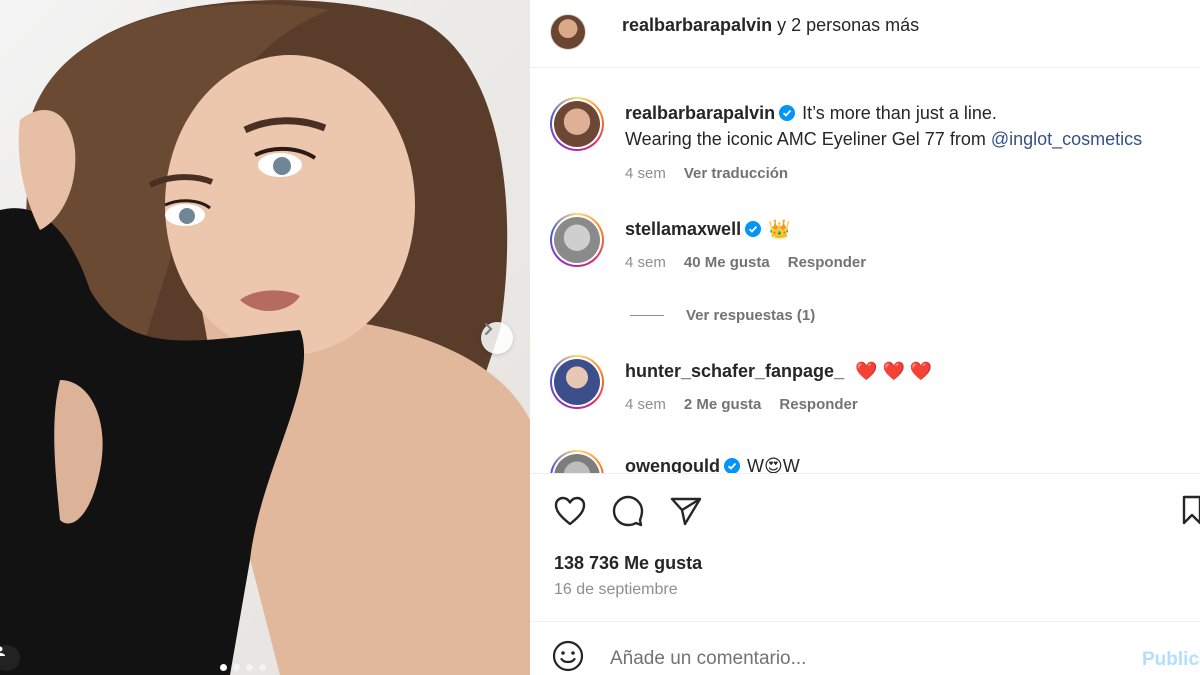 This screenshot has height=675, width=1200. I want to click on emoji-smile-icon, so click(568, 656).